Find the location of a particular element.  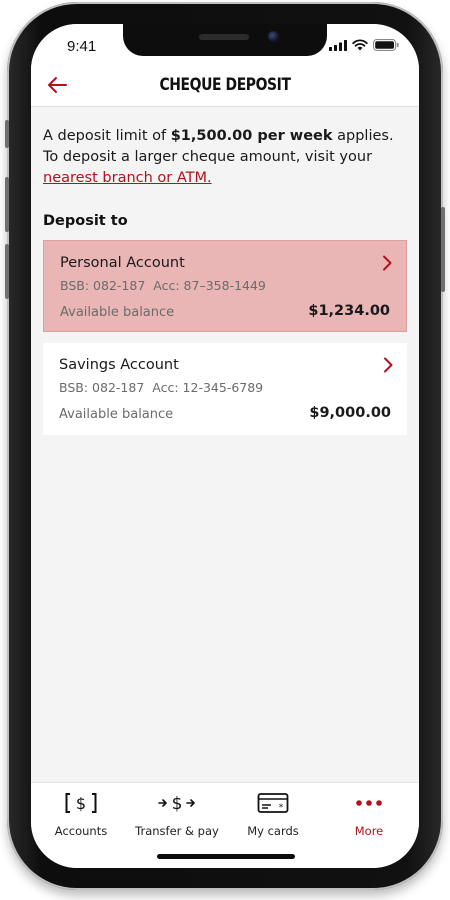

dollar-bracket-icon: $ is located at coordinates (81, 803).